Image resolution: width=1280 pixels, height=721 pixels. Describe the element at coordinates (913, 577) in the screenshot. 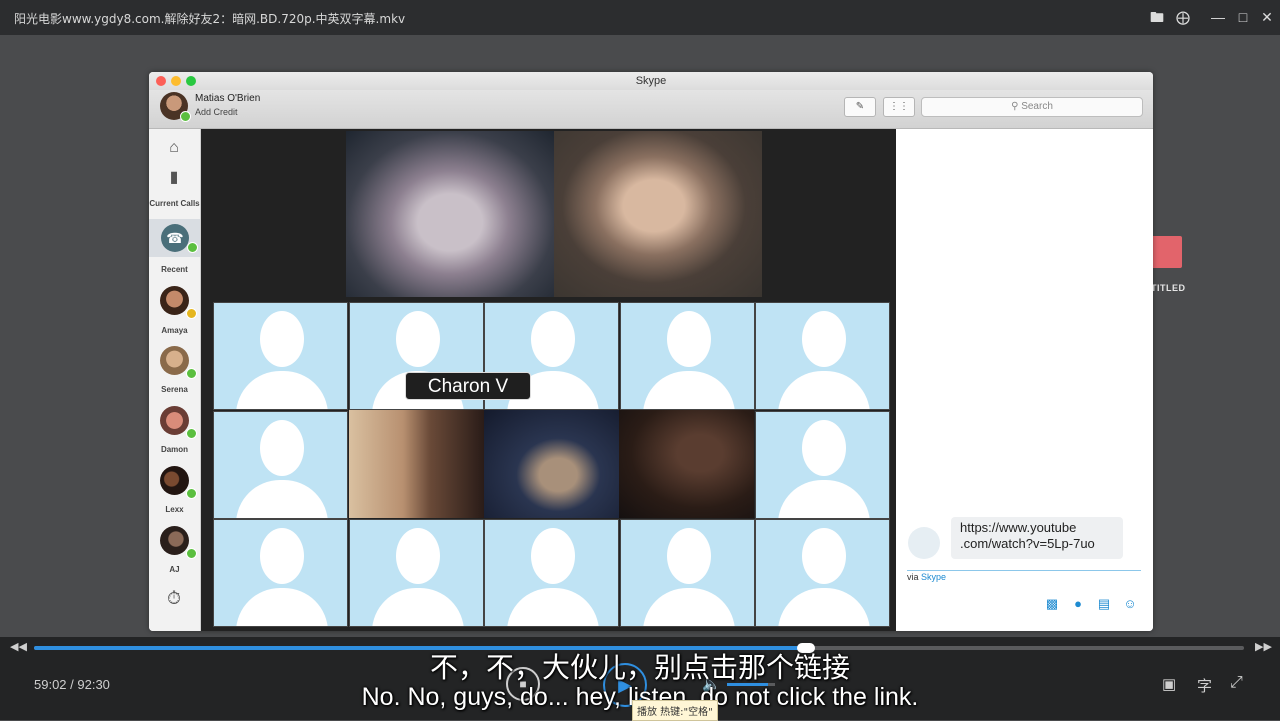

I see `via-text: via` at that location.